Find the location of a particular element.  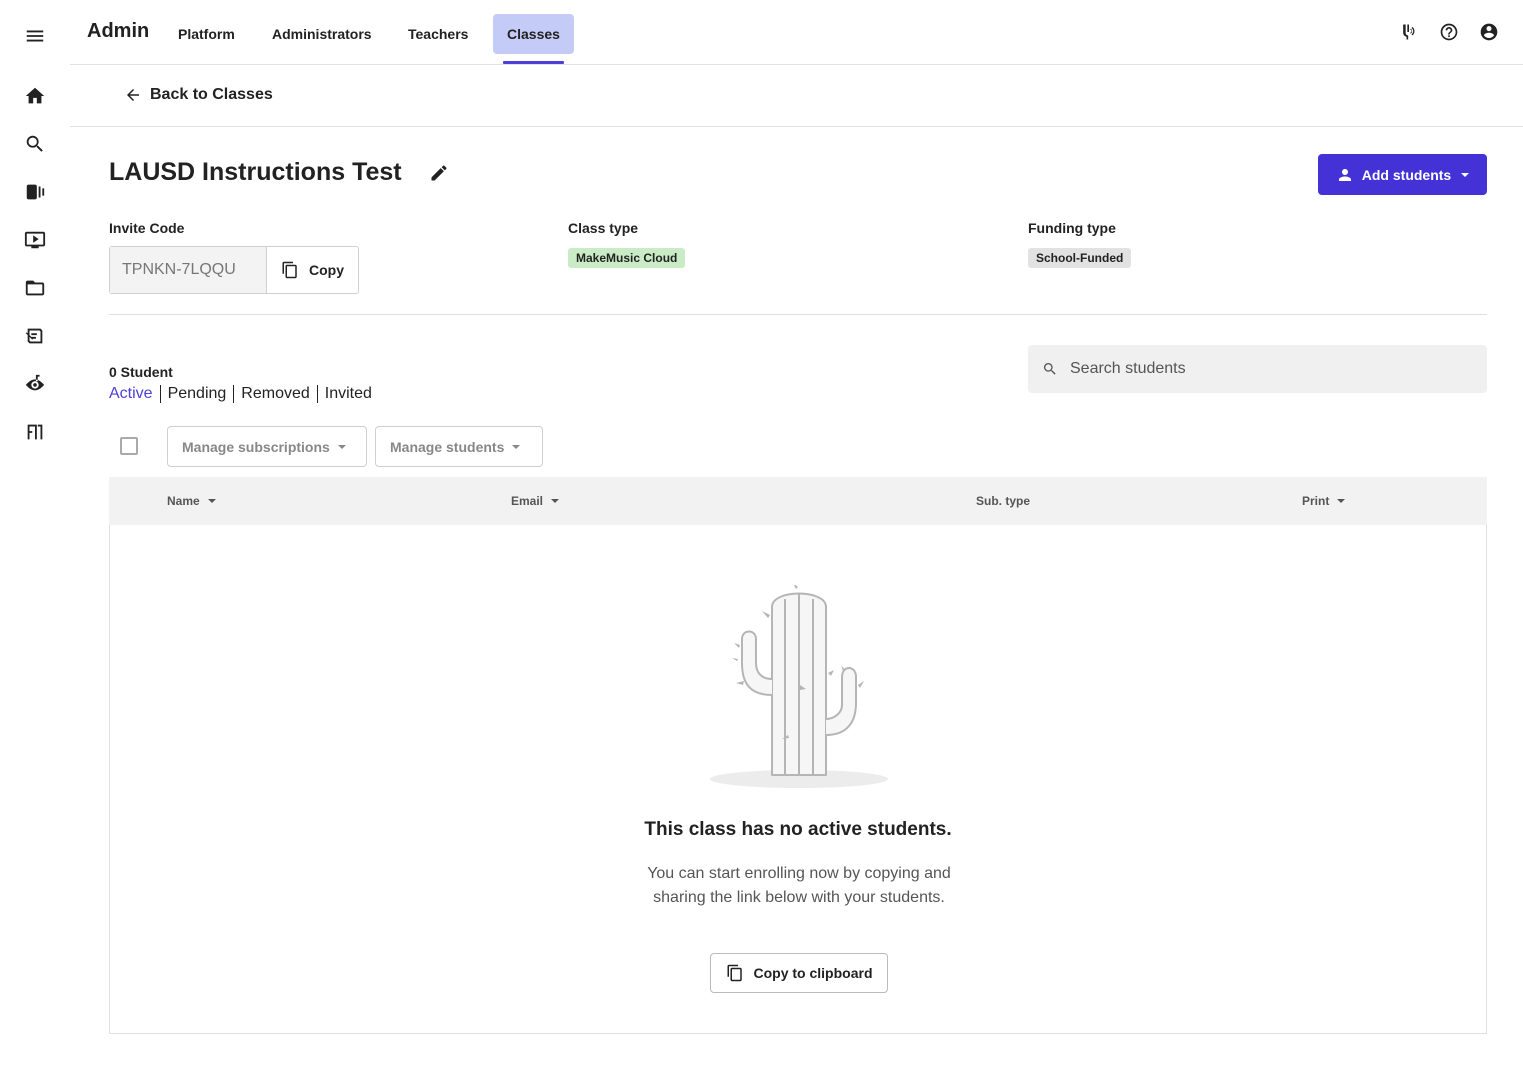

column-name: Name is located at coordinates (191, 501).